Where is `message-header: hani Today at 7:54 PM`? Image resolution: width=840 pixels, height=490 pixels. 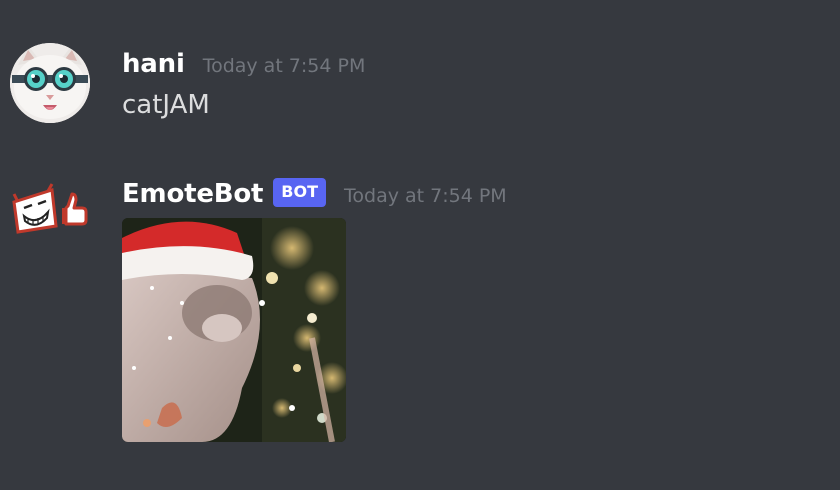 message-header: hani Today at 7:54 PM is located at coordinates (243, 64).